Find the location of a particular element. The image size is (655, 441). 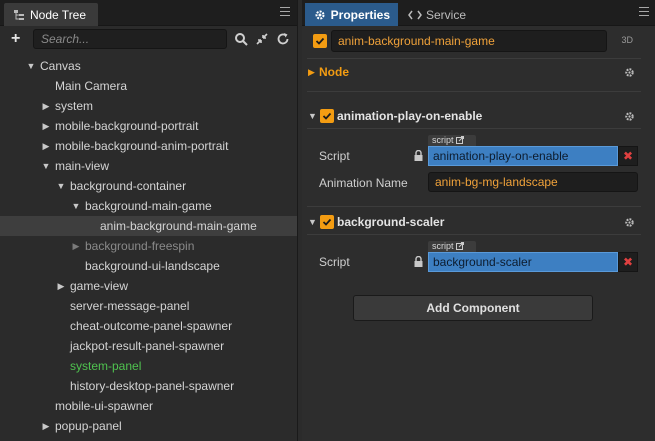

refresh-icon is located at coordinates (283, 39).